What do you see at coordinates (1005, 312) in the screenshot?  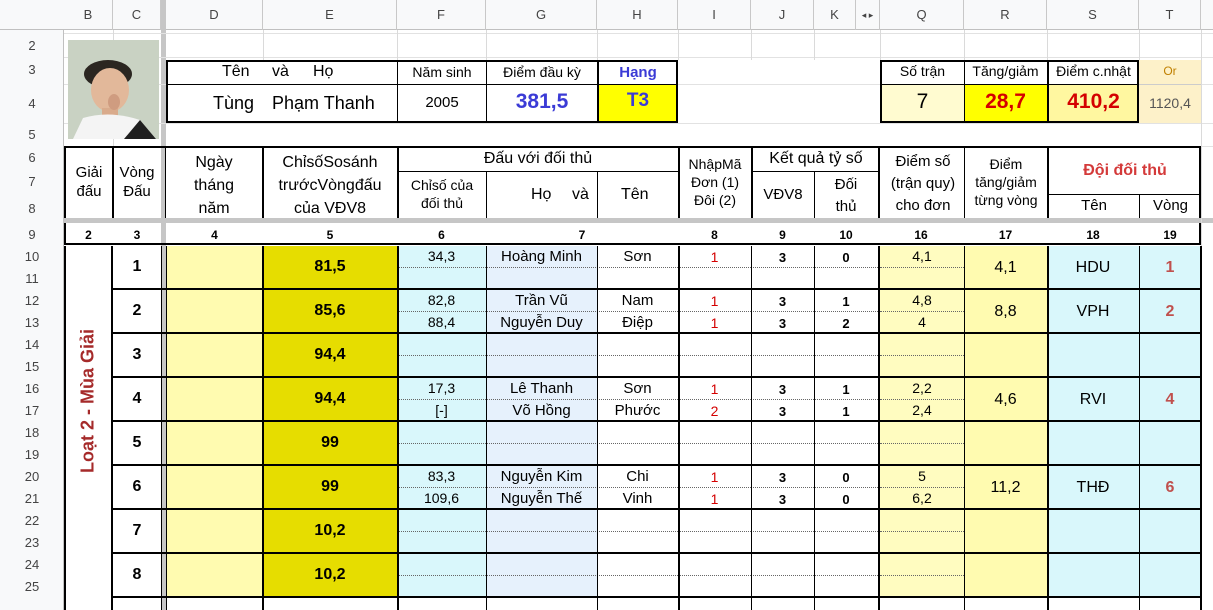 I see `round-change-value: 8,8` at bounding box center [1005, 312].